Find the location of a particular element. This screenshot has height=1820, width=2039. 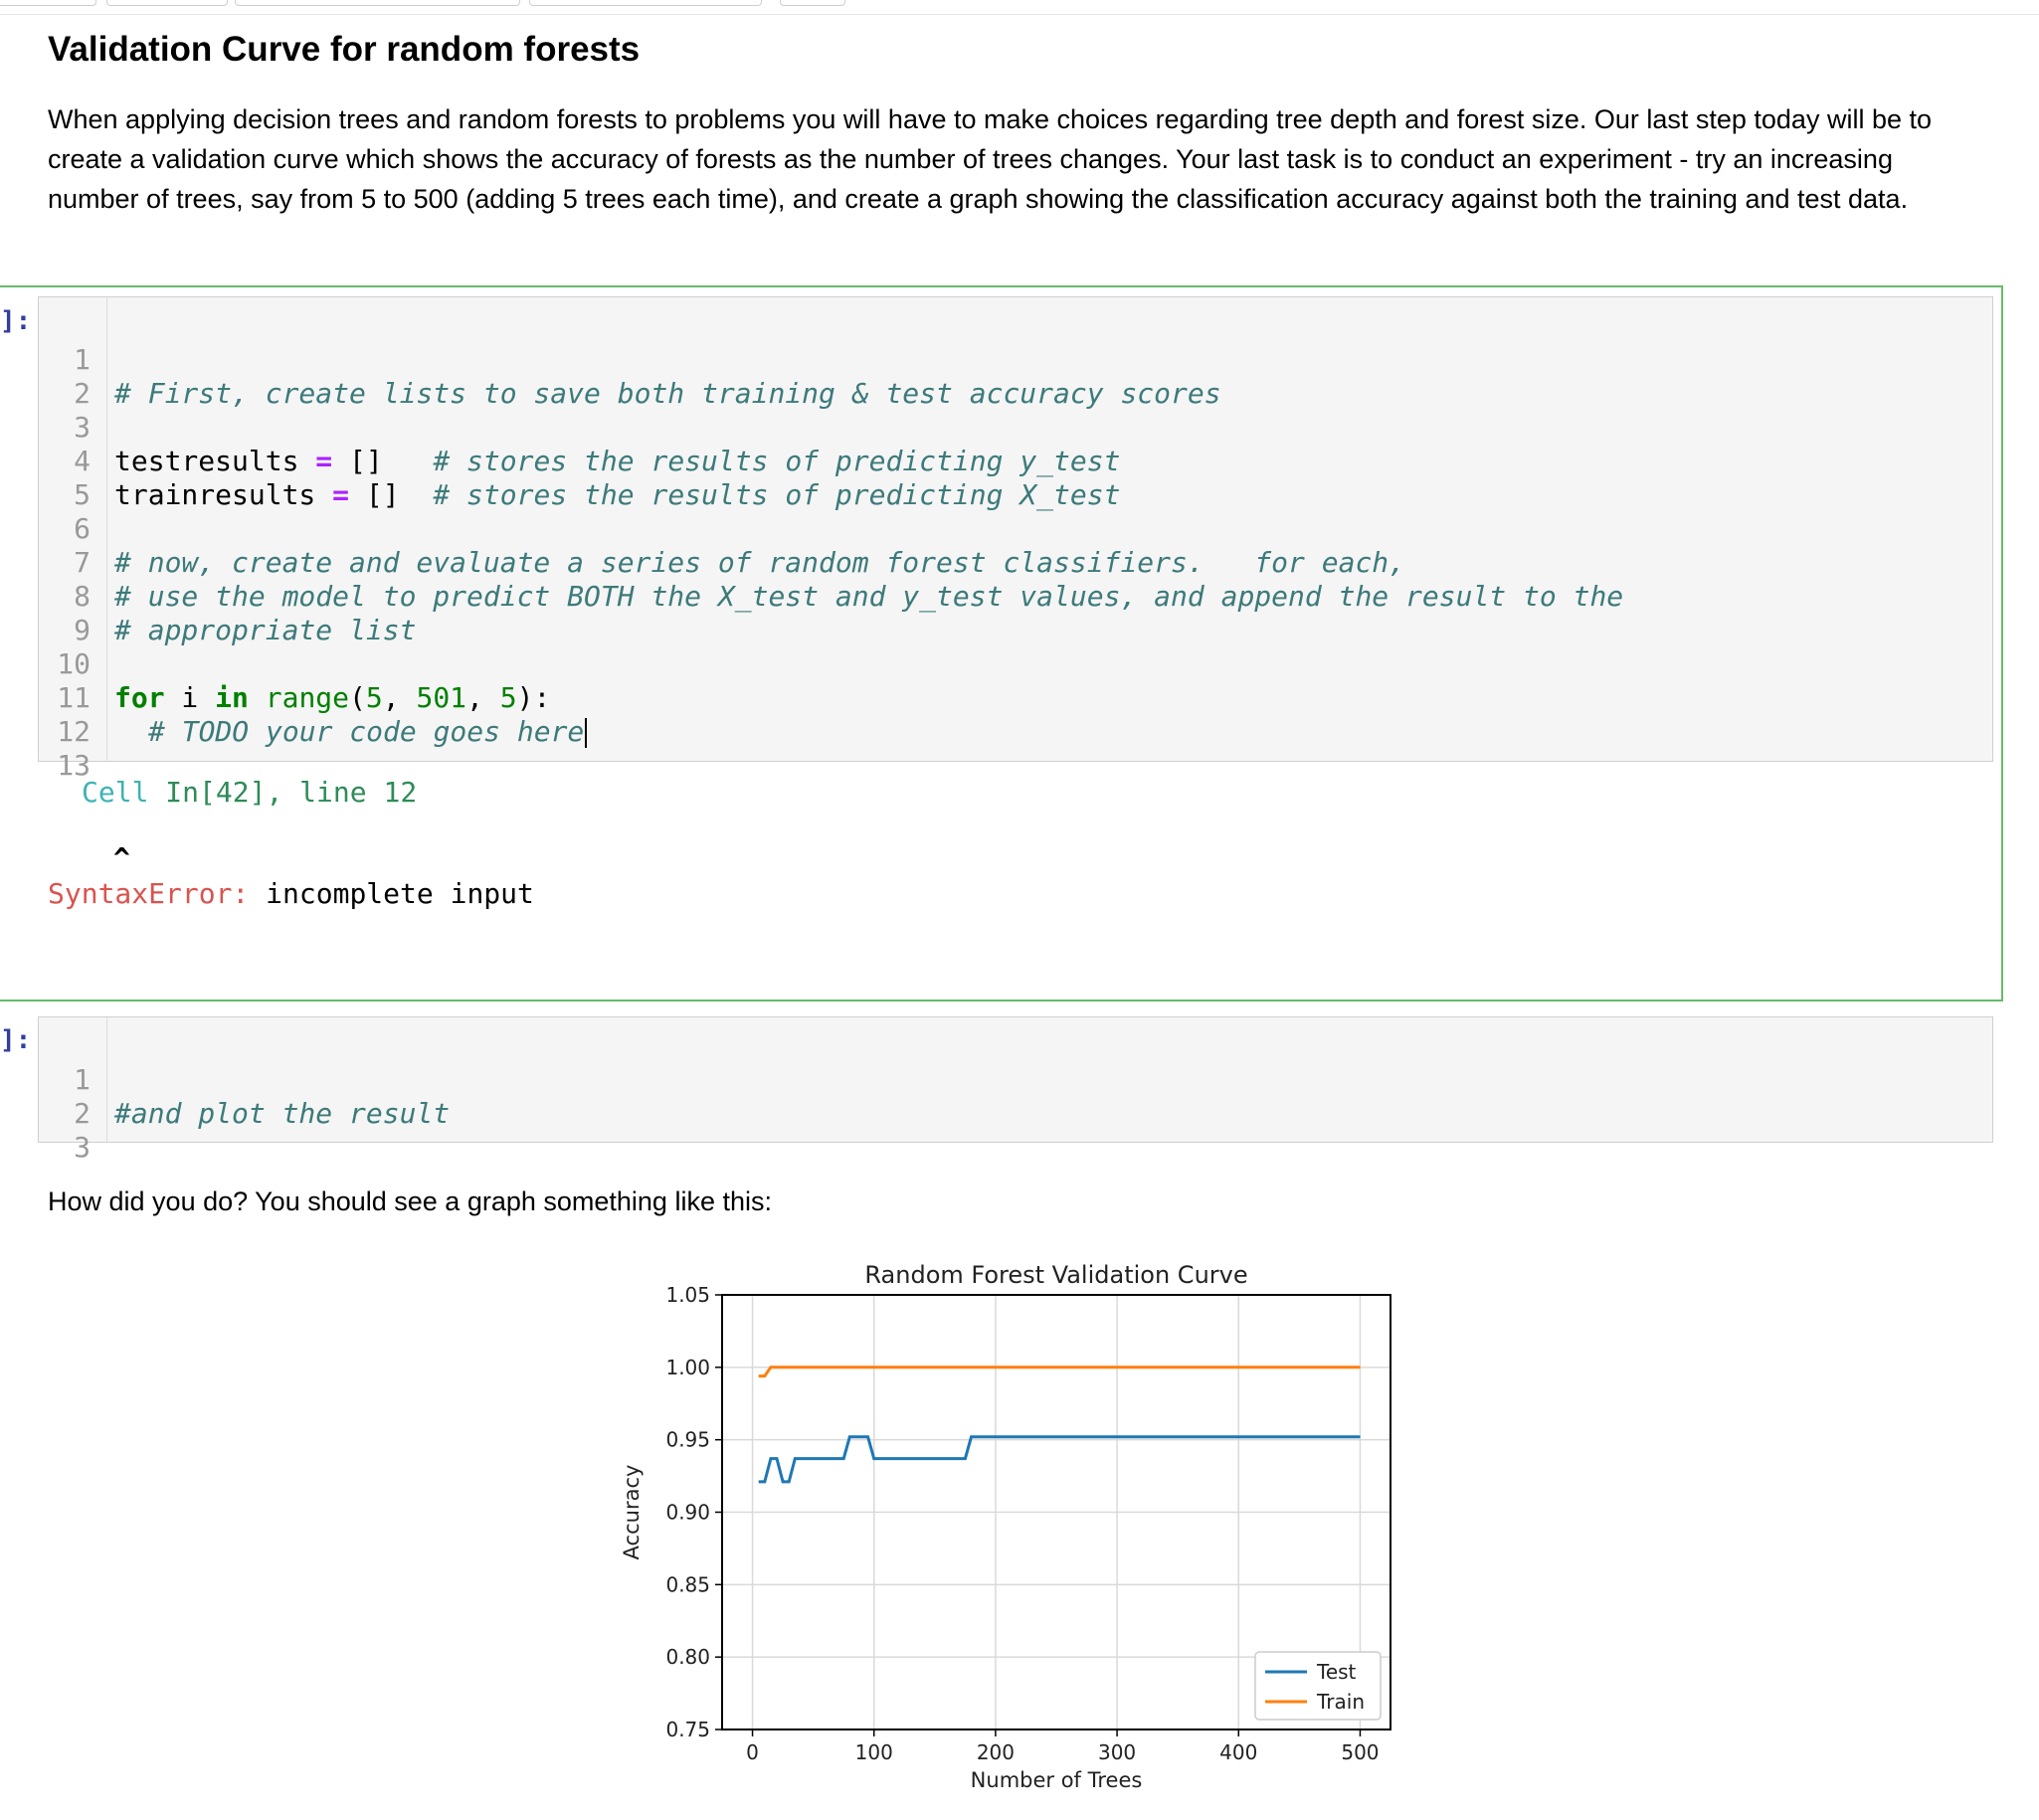

code-comment: # TODO your code goes here is located at coordinates (366, 731).